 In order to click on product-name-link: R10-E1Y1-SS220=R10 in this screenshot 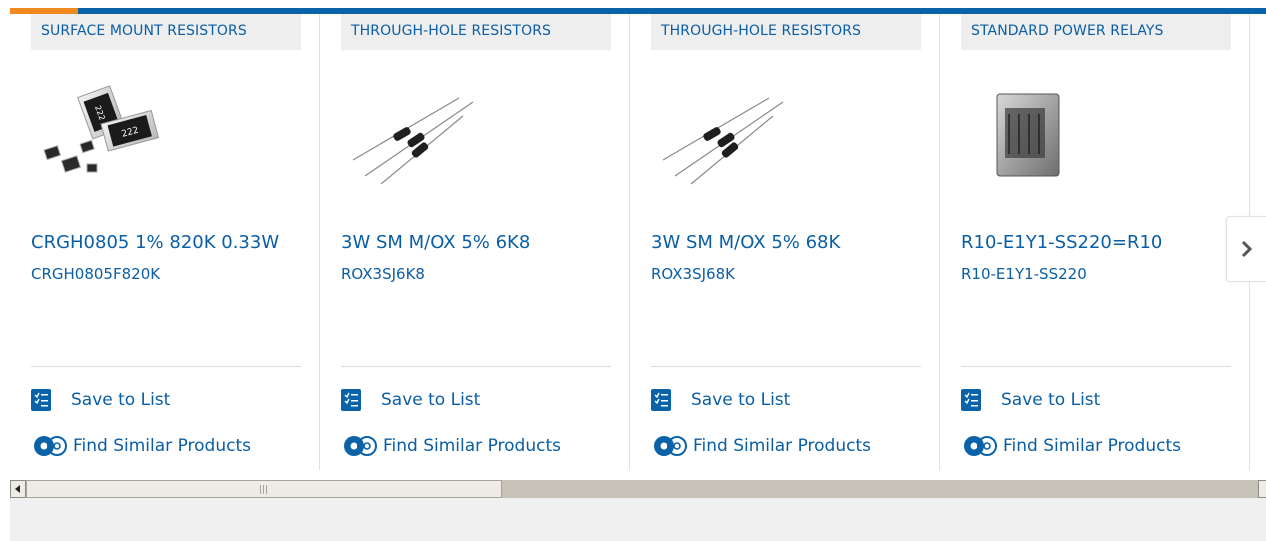, I will do `click(1061, 242)`.